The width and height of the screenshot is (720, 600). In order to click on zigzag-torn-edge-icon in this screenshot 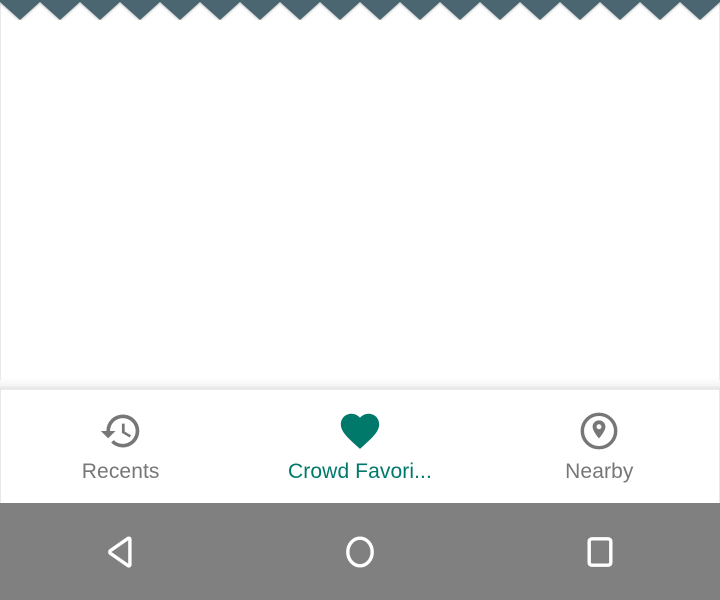, I will do `click(360, 10)`.